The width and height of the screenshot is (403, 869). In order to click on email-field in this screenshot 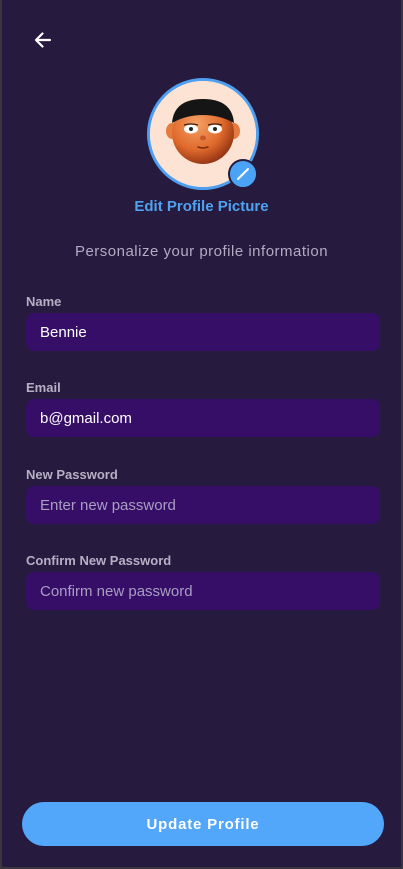, I will do `click(203, 418)`.